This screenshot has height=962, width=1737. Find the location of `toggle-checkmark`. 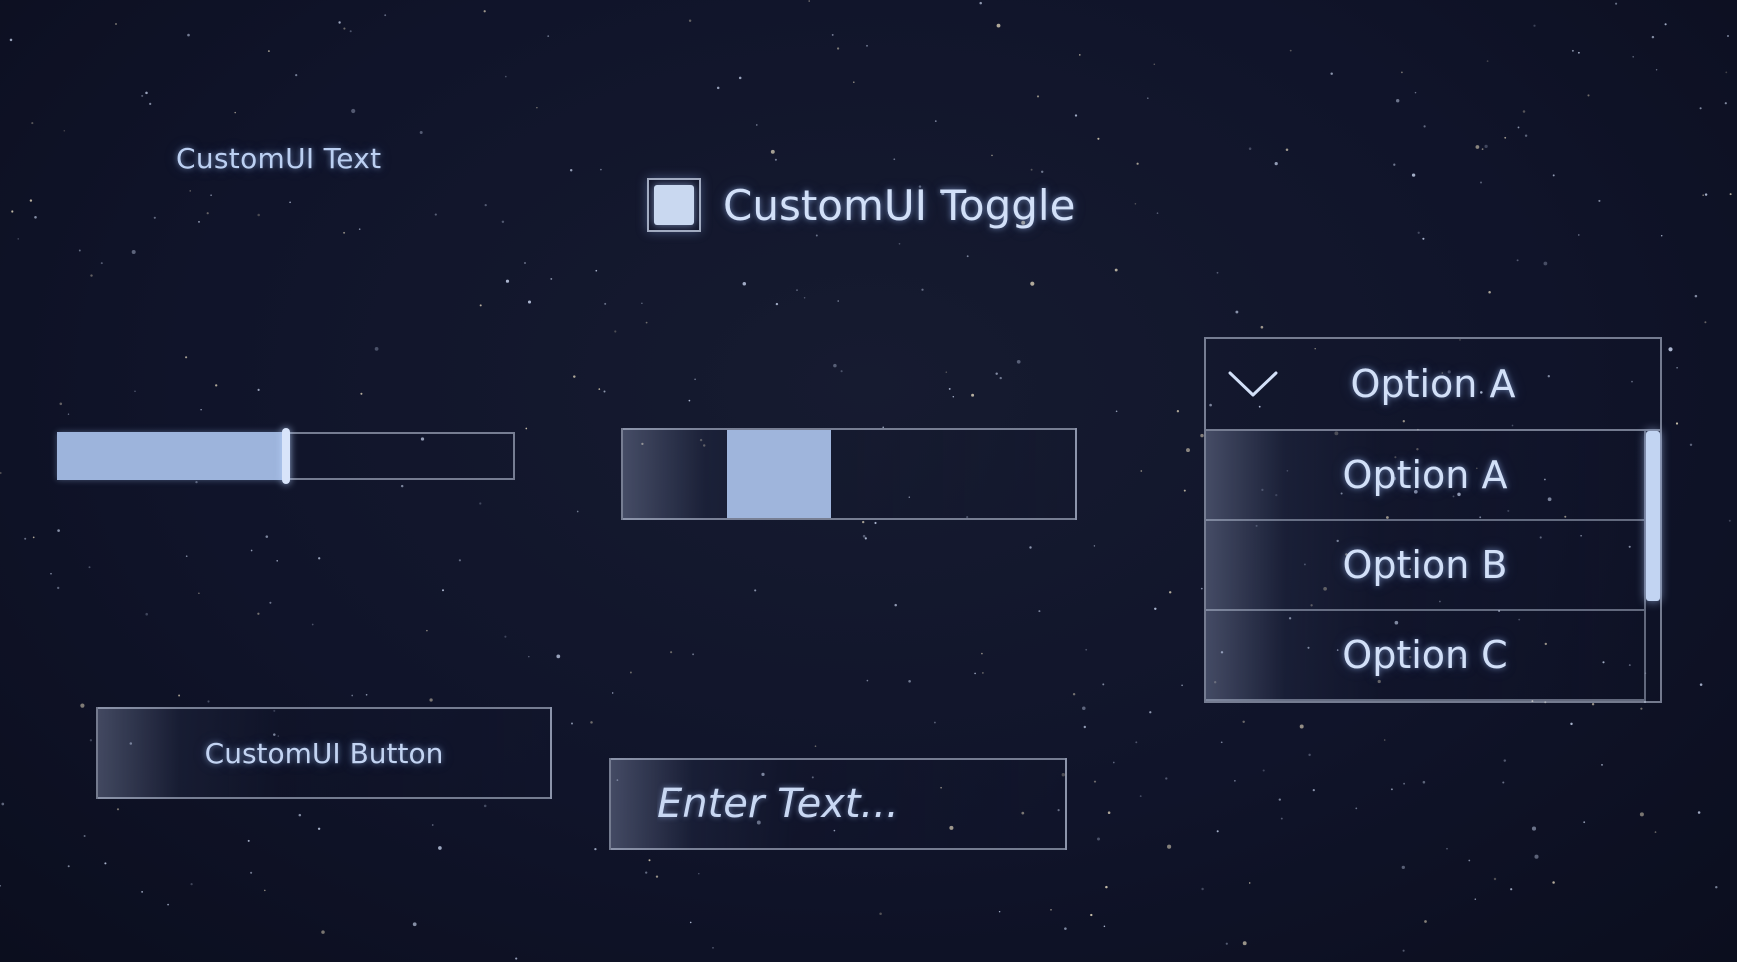

toggle-checkmark is located at coordinates (674, 205).